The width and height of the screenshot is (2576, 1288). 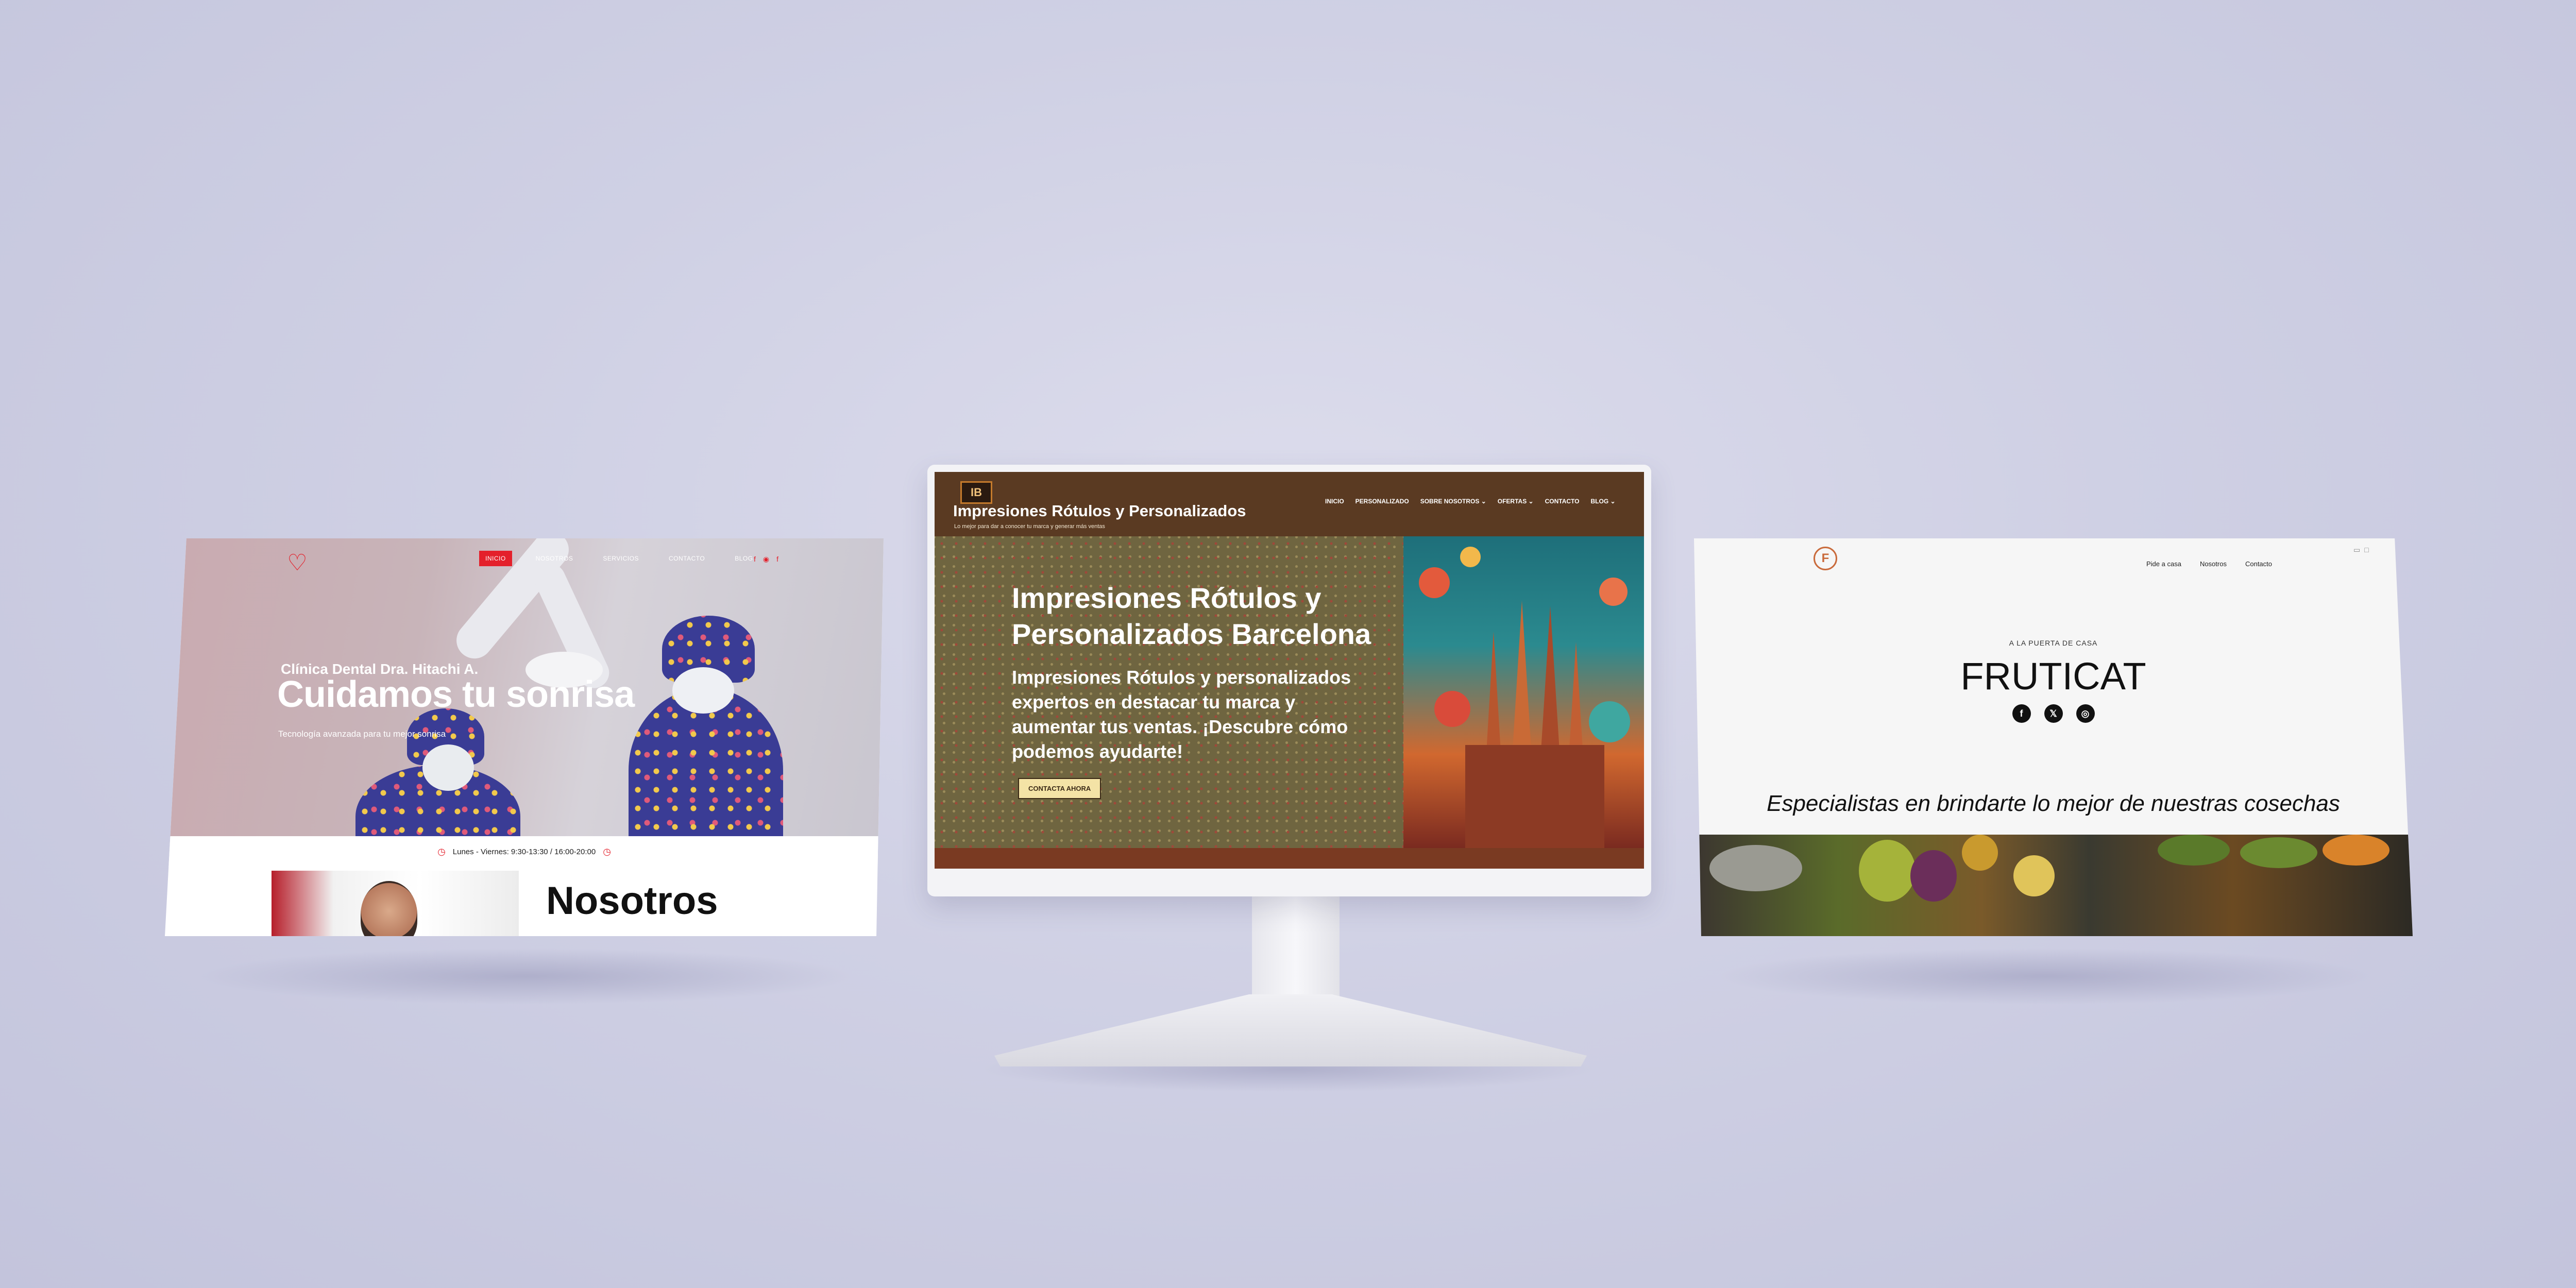 I want to click on nav-pide-a-casa: Pide a casa, so click(x=2163, y=564).